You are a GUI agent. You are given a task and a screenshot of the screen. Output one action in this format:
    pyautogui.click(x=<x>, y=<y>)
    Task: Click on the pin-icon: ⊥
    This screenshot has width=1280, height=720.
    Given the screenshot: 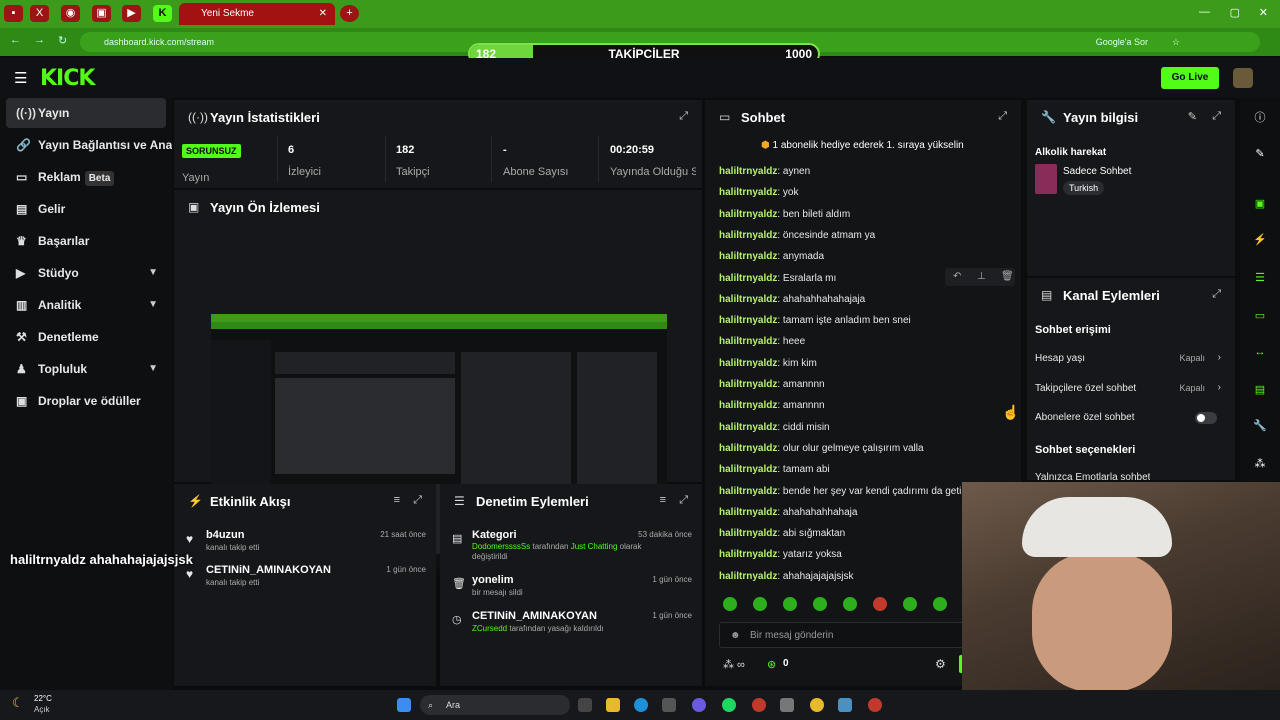 What is the action you would take?
    pyautogui.click(x=981, y=277)
    